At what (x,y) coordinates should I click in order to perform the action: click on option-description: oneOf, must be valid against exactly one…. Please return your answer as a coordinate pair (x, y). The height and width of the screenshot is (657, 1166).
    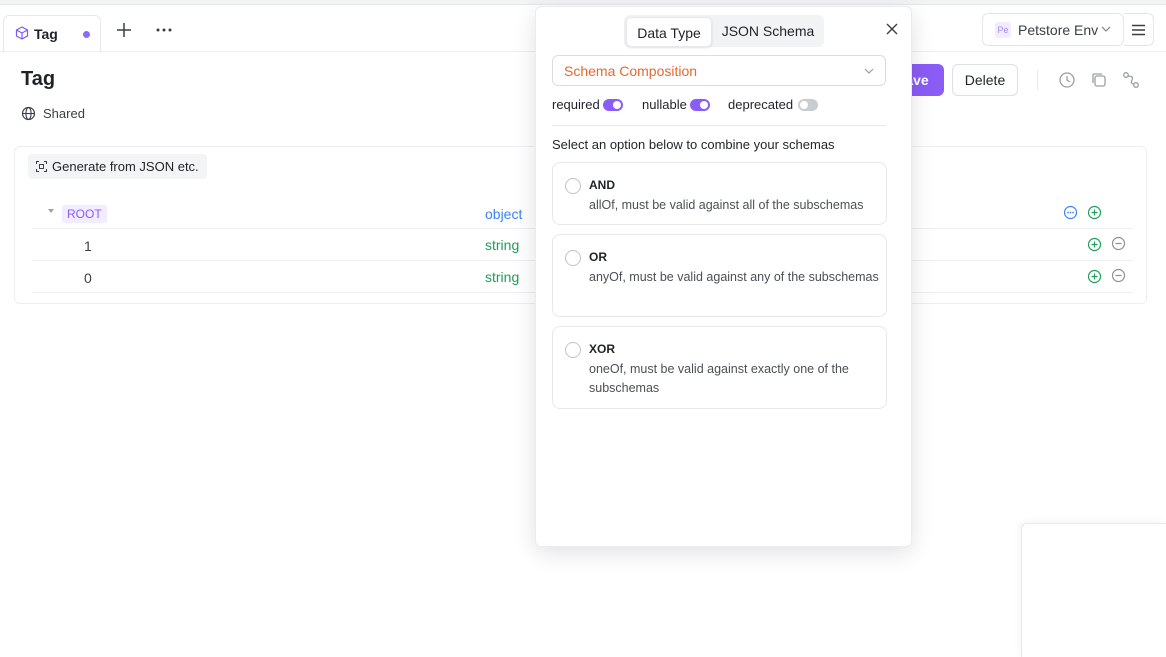
    Looking at the image, I should click on (719, 378).